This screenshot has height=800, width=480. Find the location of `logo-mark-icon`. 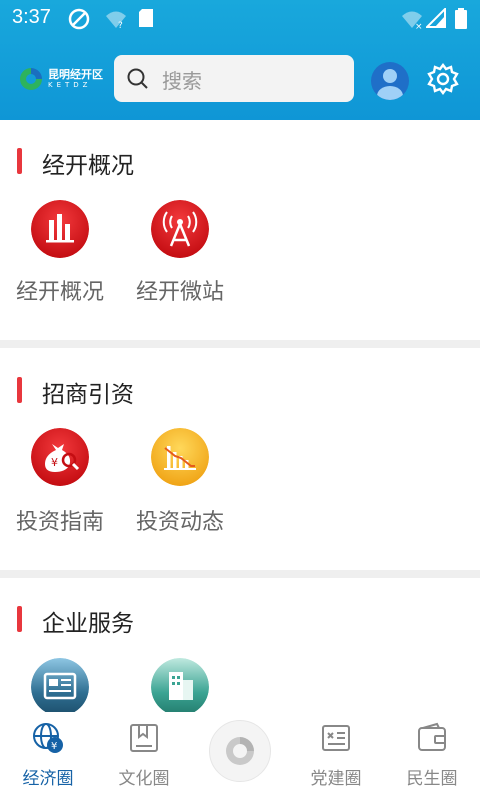

logo-mark-icon is located at coordinates (31, 79).